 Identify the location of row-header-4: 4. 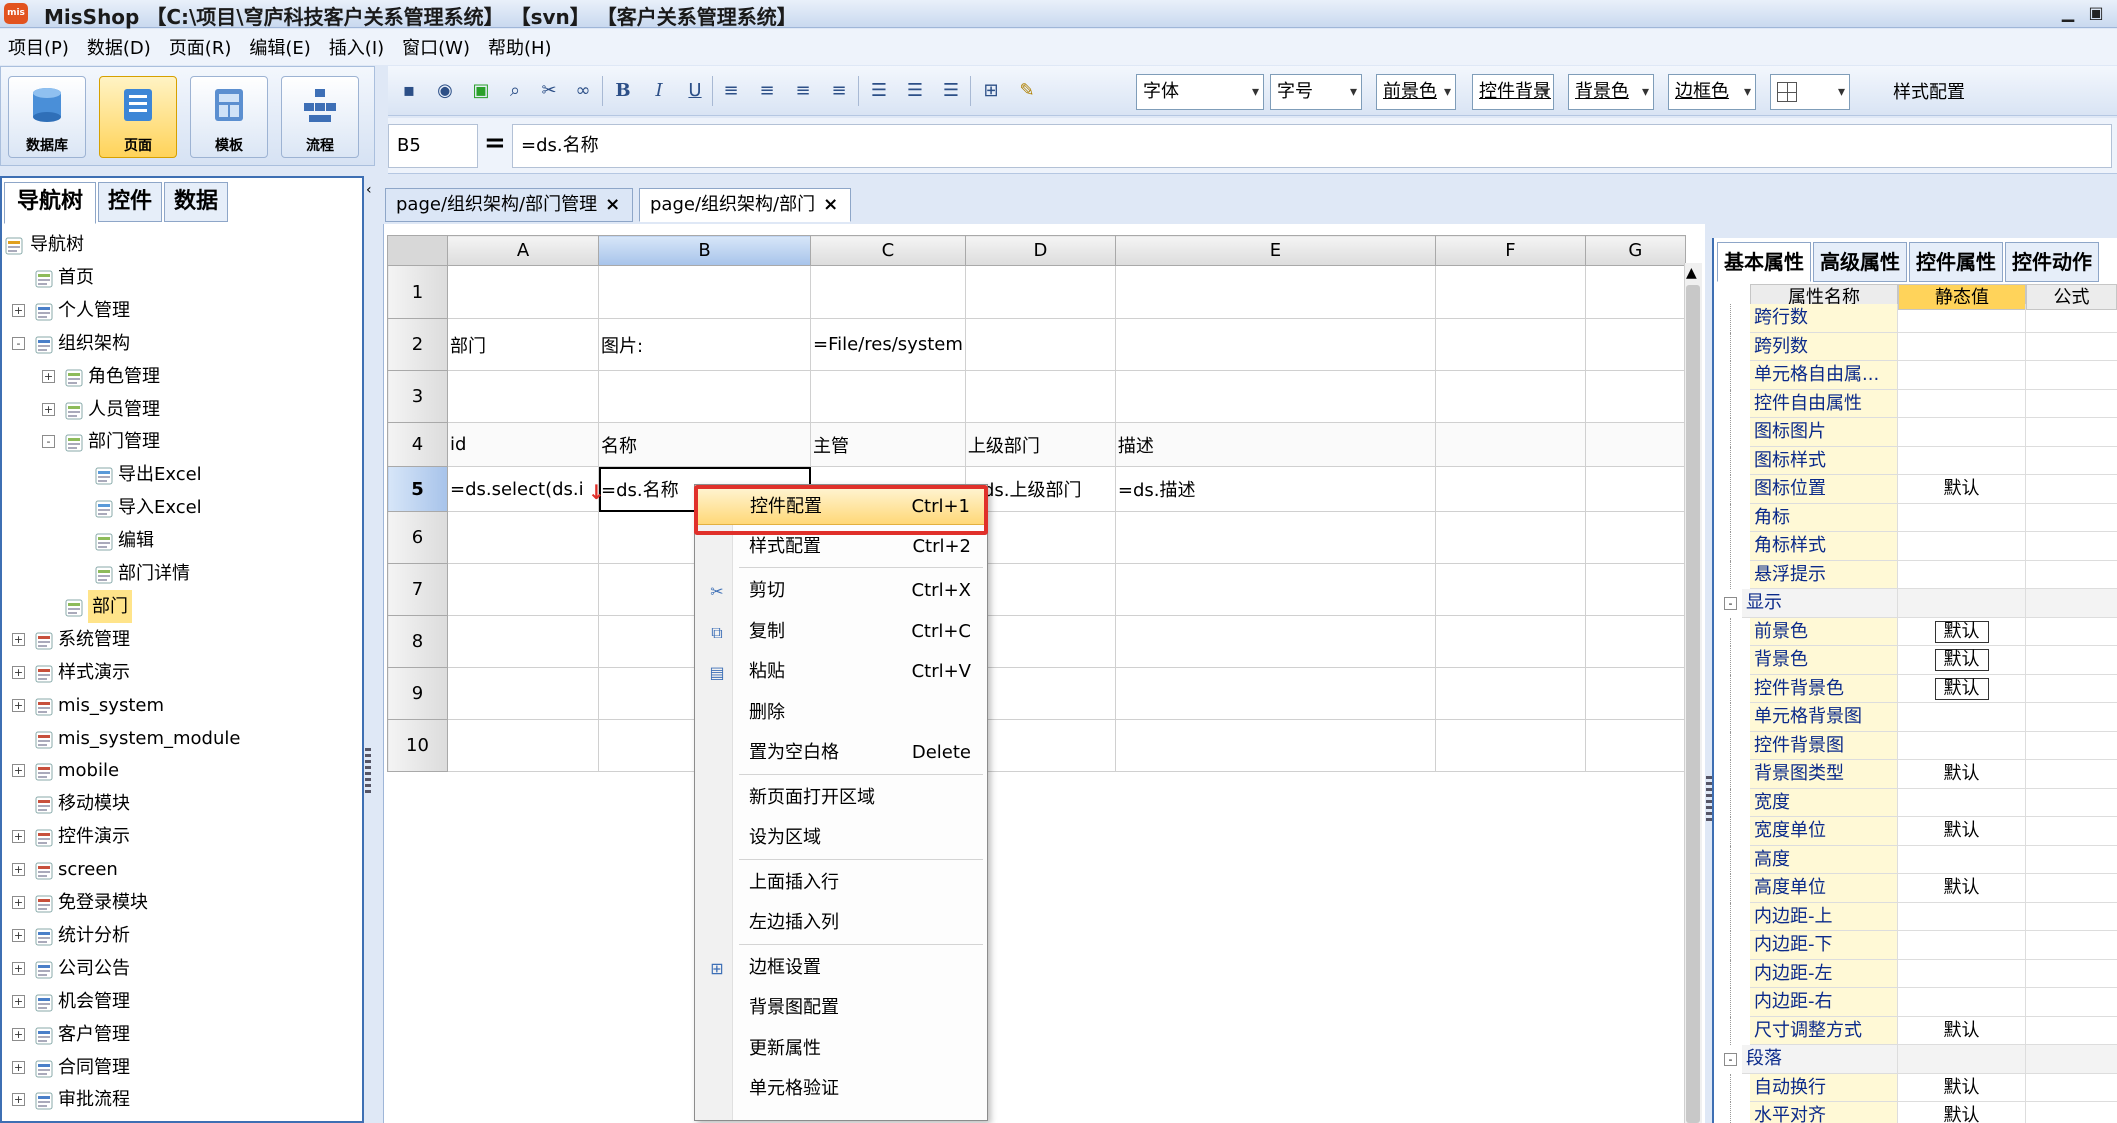
(417, 444).